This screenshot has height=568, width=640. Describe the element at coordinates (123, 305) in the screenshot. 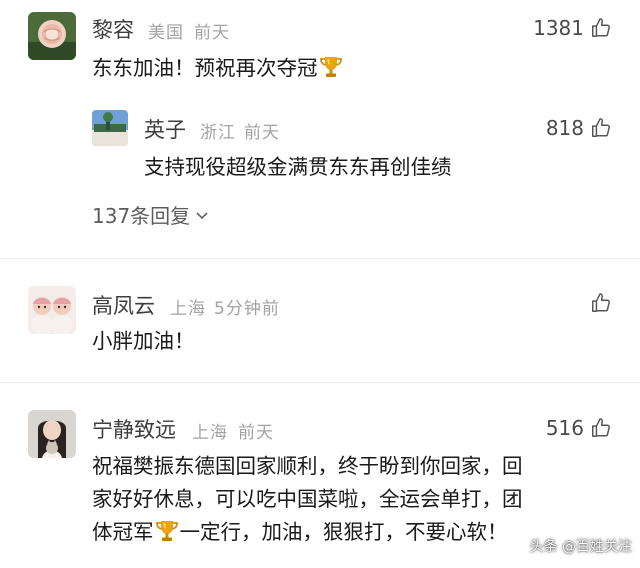

I see `username: 高凤云` at that location.